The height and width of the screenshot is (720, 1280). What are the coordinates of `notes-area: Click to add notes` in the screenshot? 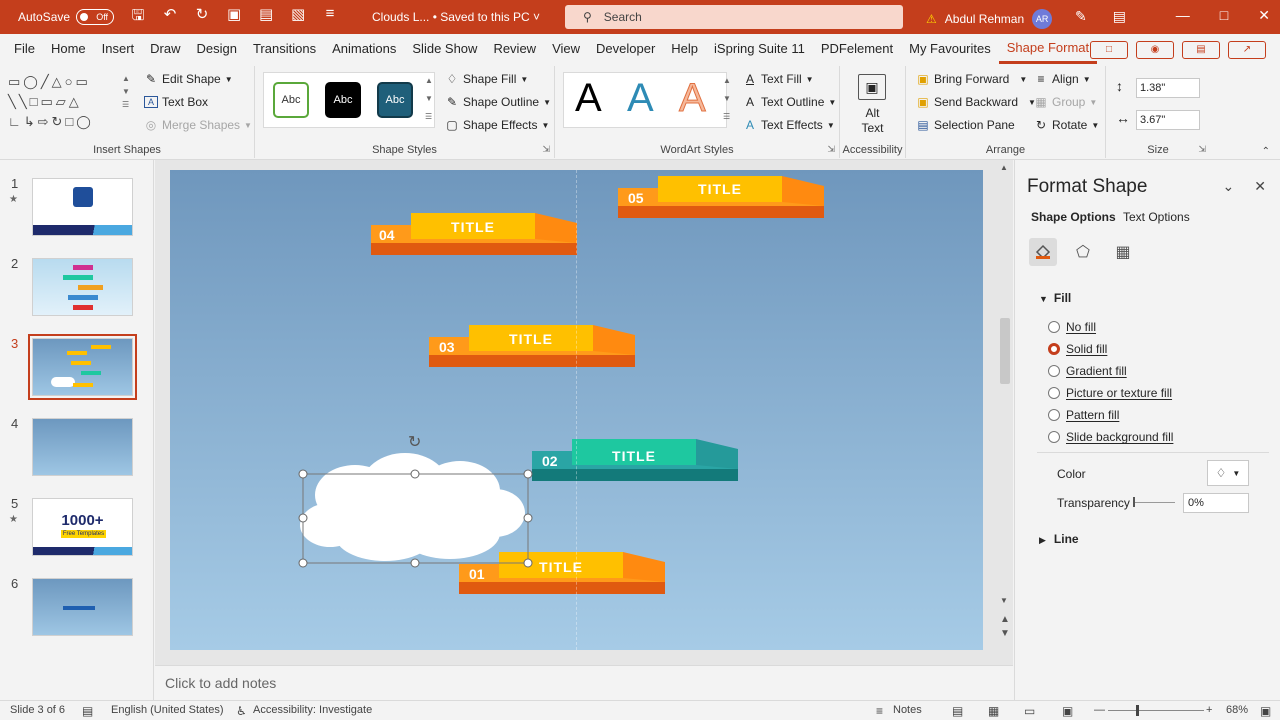 It's located at (584, 682).